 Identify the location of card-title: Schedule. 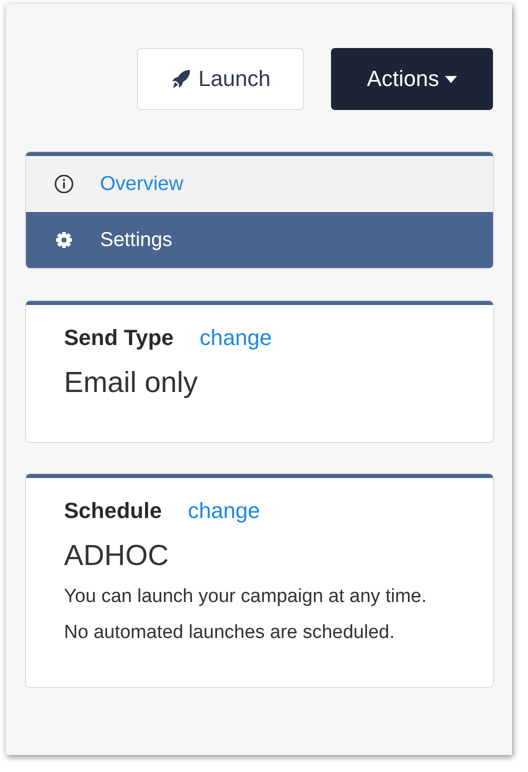
(113, 511).